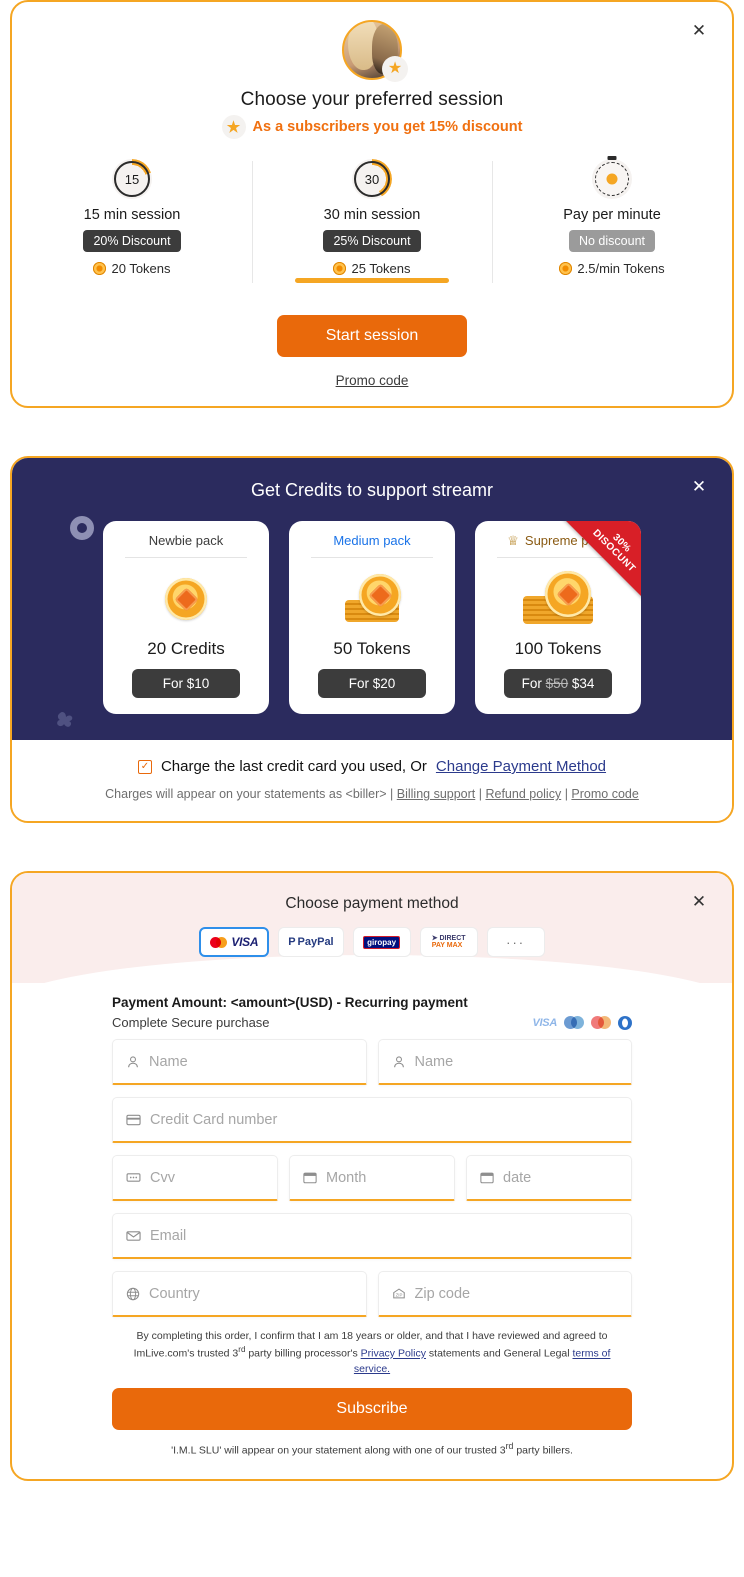 This screenshot has height=1577, width=744. Describe the element at coordinates (133, 1177) in the screenshot. I see `cvv-icon` at that location.